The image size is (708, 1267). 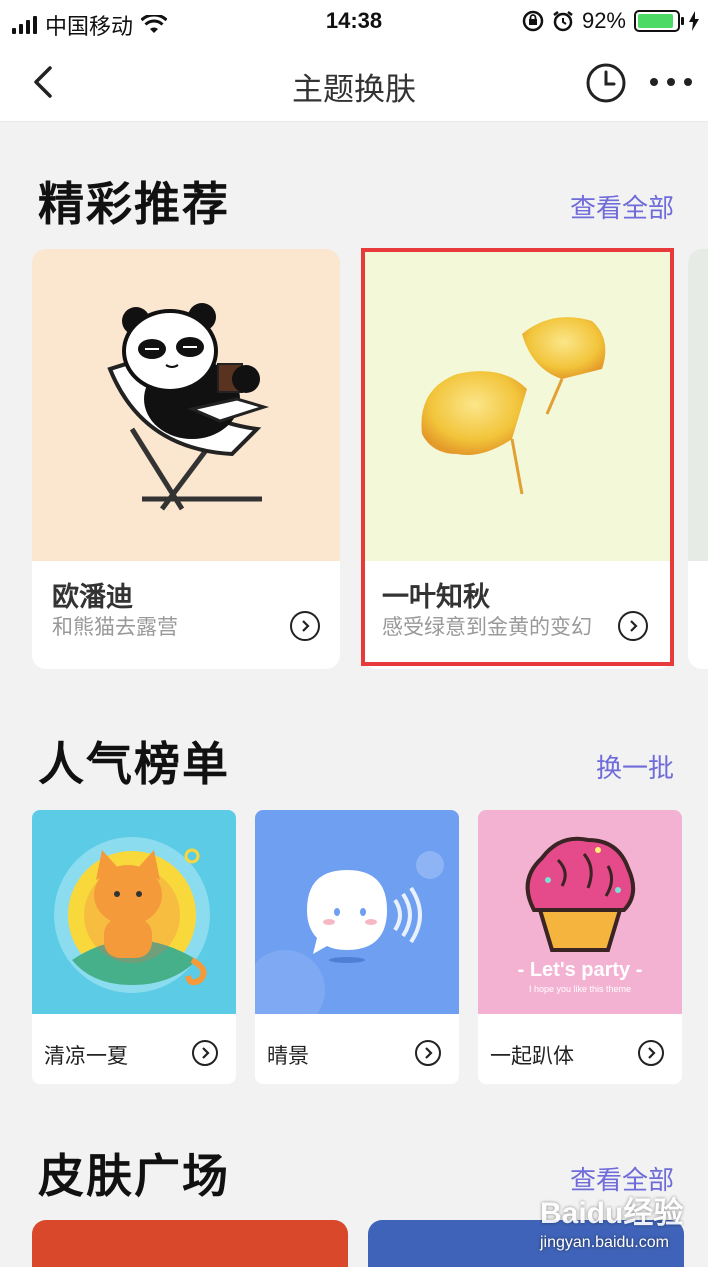 What do you see at coordinates (533, 21) in the screenshot?
I see `rotation-lock-icon` at bounding box center [533, 21].